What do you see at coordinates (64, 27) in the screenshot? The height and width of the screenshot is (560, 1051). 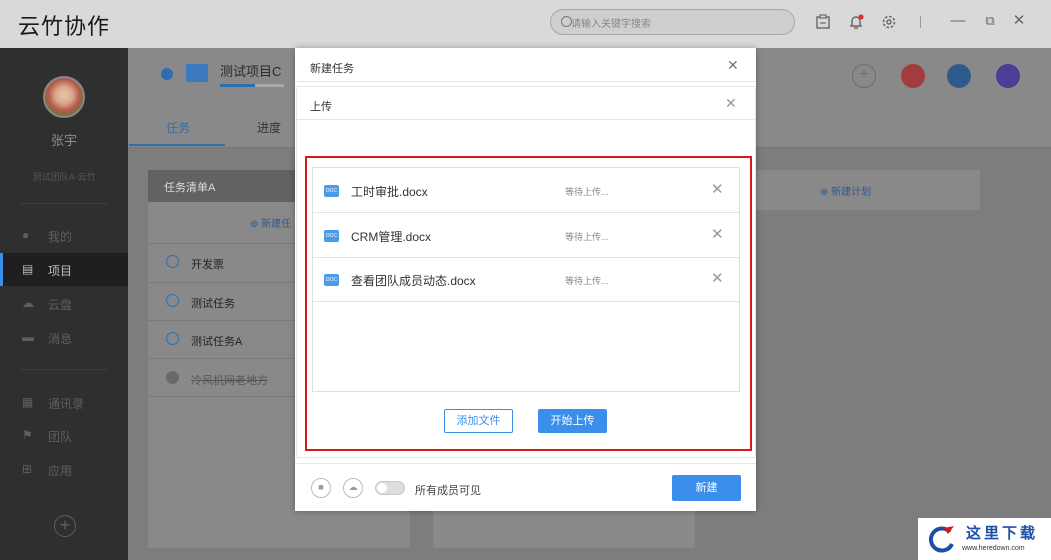 I see `app-title: 云竹协作` at bounding box center [64, 27].